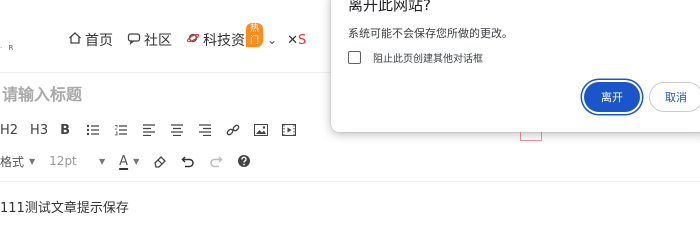 The image size is (700, 250). What do you see at coordinates (225, 36) in the screenshot?
I see `nav-tech-news: 科技资讯 热门` at bounding box center [225, 36].